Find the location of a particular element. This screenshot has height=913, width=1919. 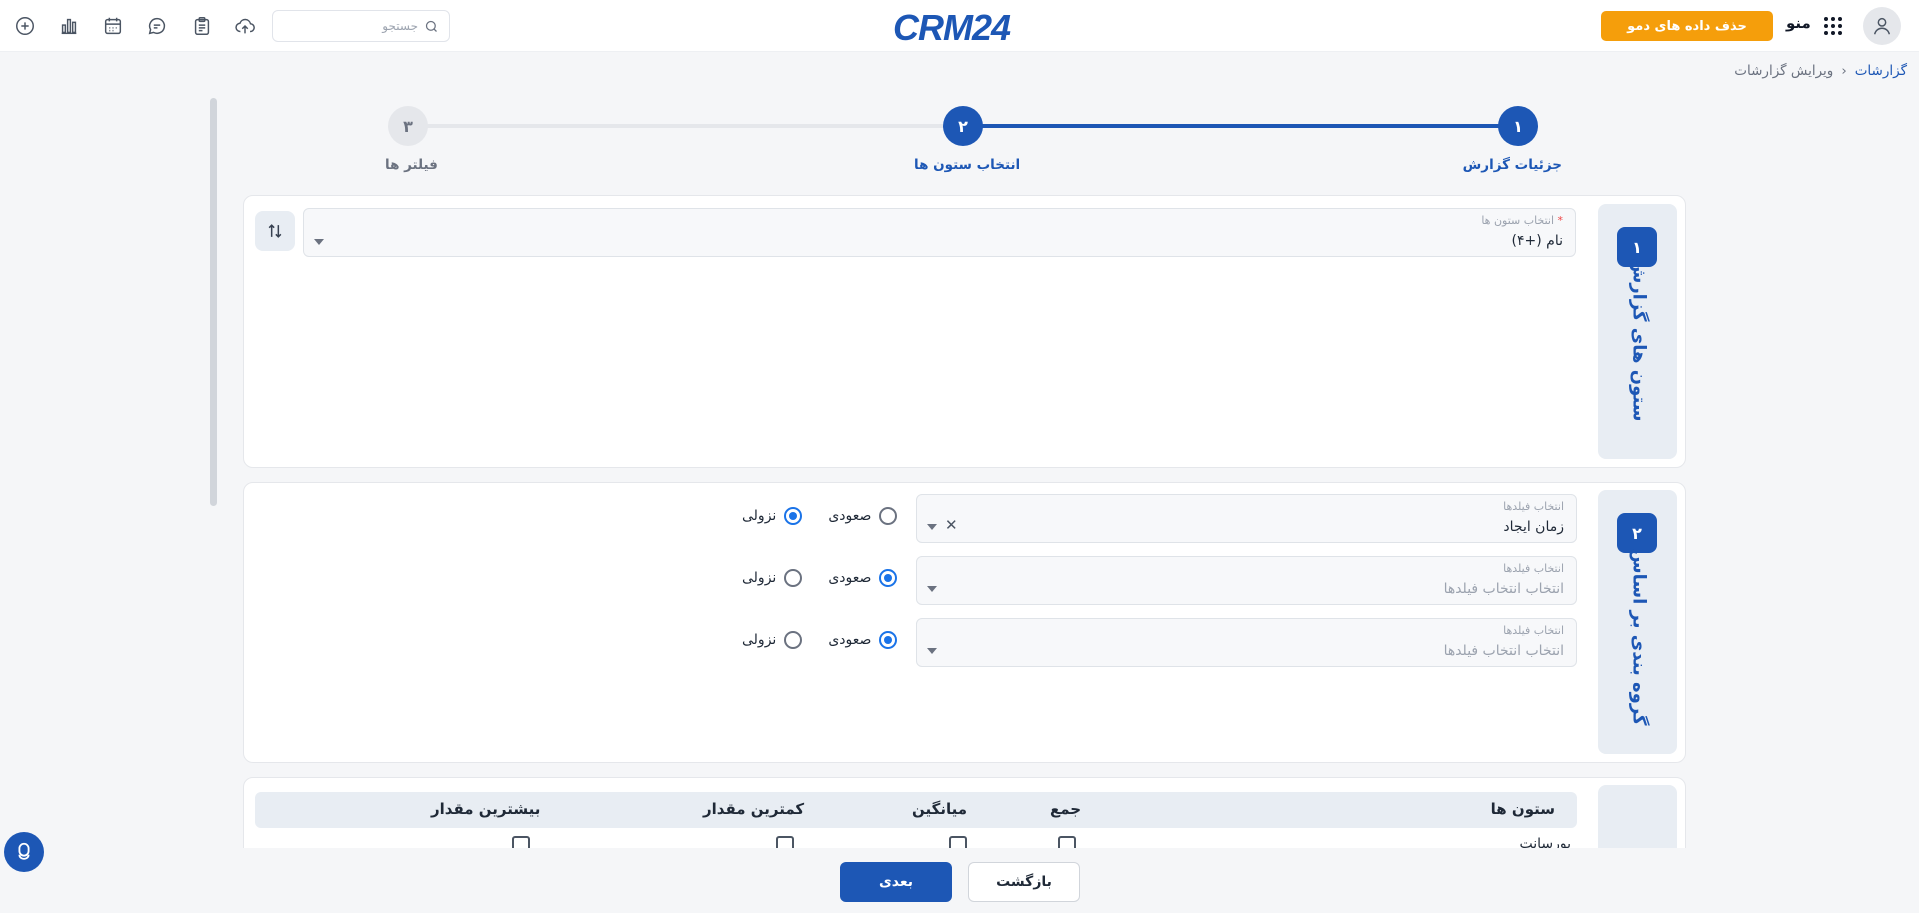

step-2-circle: ۲ is located at coordinates (963, 126).